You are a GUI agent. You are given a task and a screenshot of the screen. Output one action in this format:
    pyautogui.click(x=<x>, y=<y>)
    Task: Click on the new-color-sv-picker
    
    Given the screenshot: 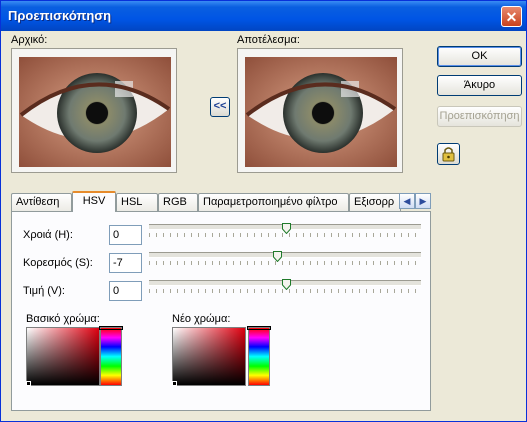 What is the action you would take?
    pyautogui.click(x=209, y=356)
    